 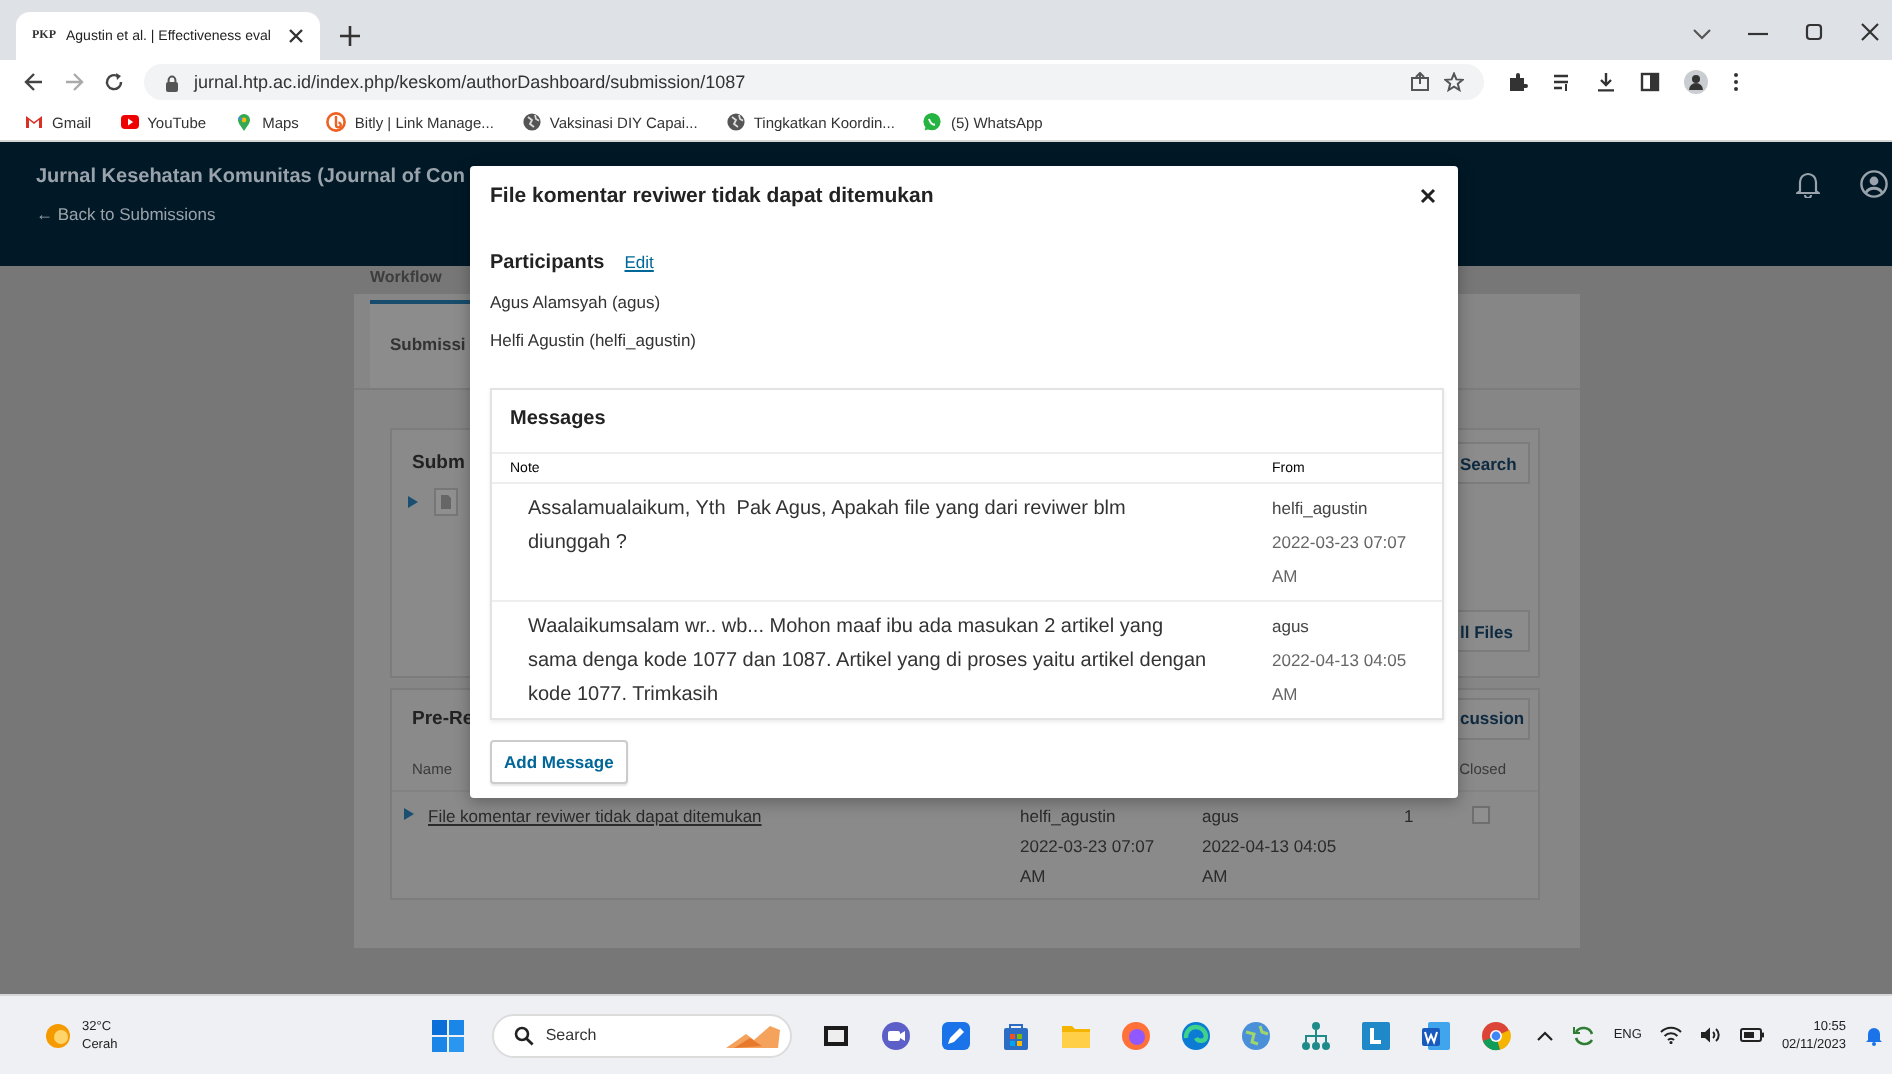 What do you see at coordinates (1702, 34) in the screenshot?
I see `chevron-down-icon` at bounding box center [1702, 34].